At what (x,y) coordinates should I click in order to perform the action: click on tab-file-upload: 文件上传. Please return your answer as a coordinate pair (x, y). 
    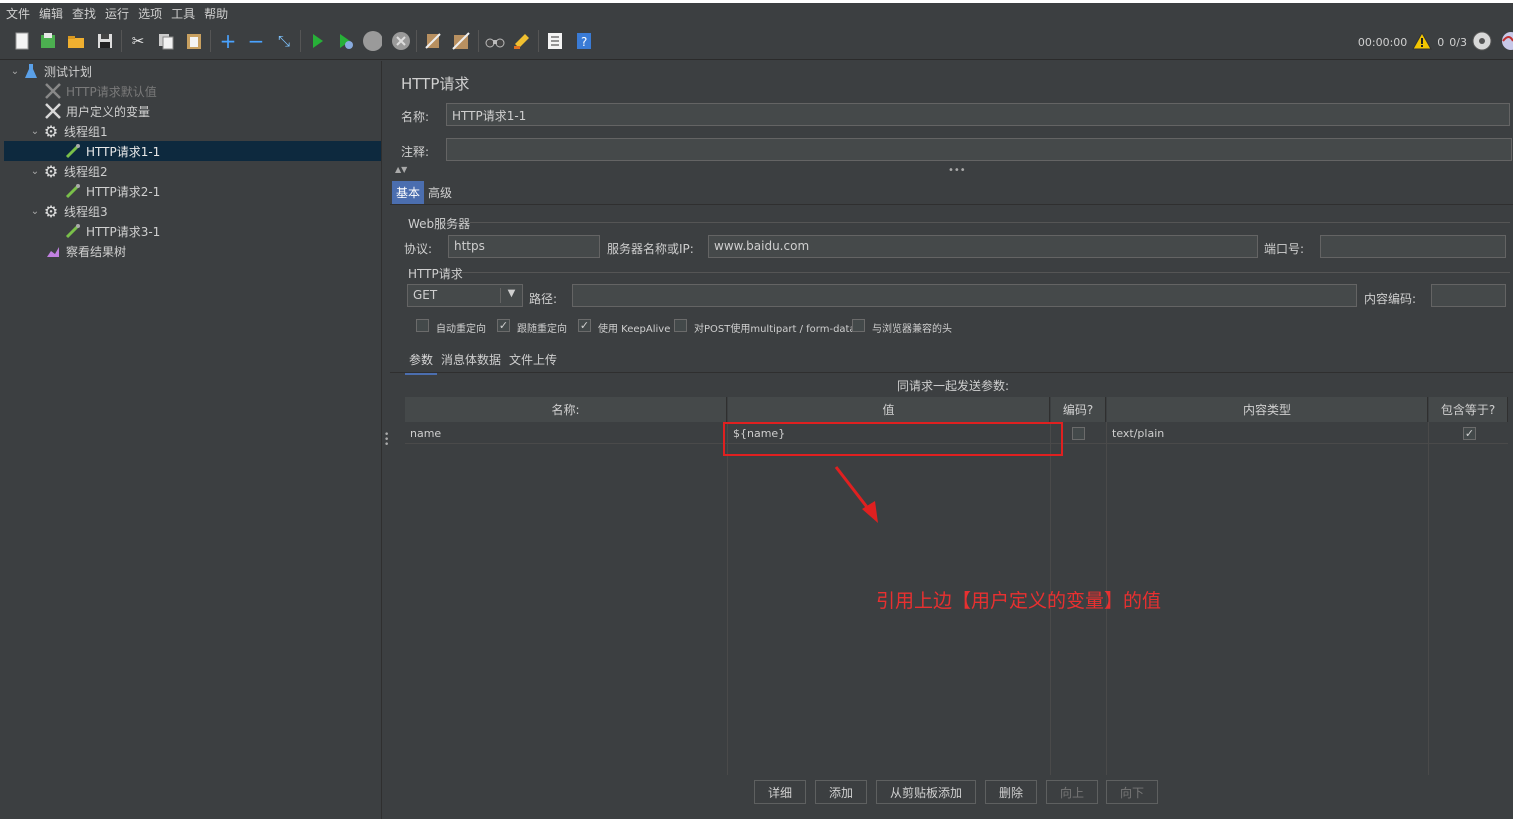
    Looking at the image, I should click on (533, 361).